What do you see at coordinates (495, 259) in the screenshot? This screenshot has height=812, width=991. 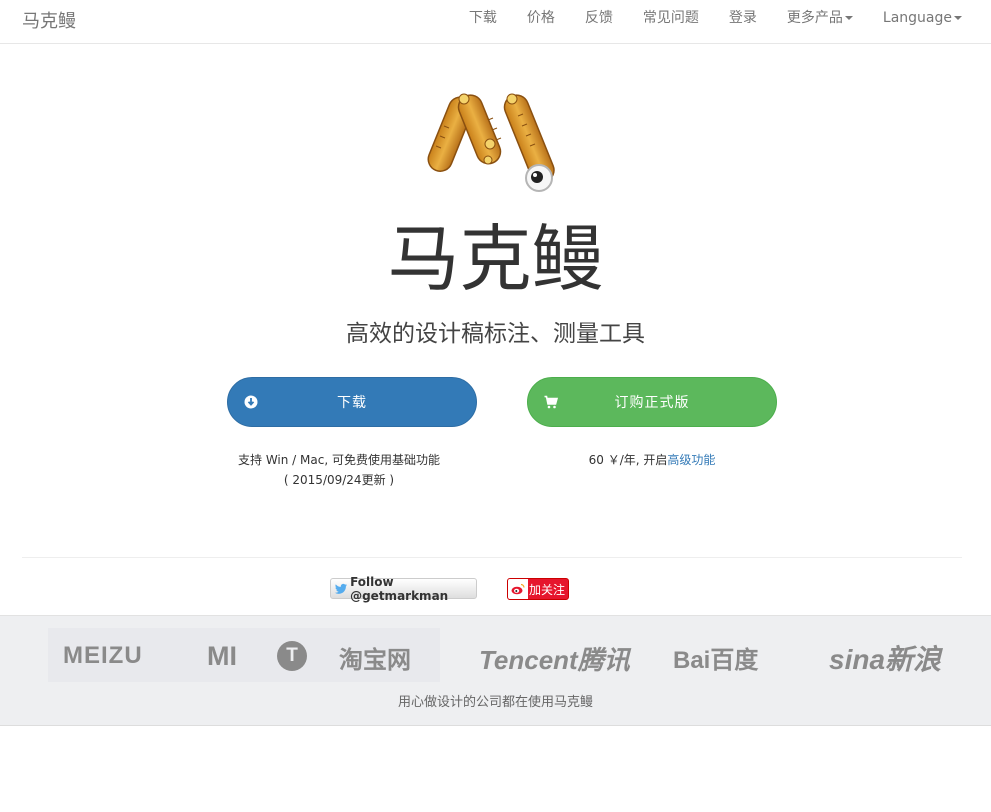 I see `page-title: 马克鳗` at bounding box center [495, 259].